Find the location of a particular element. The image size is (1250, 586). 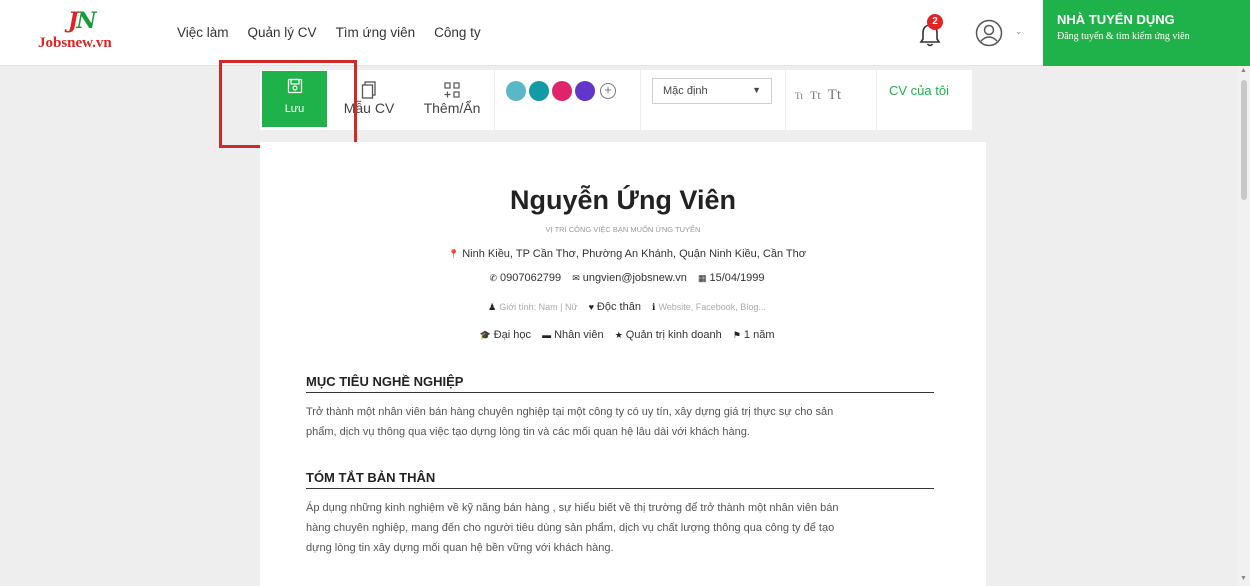

nav-item-find-candidates: Tìm ứng viên is located at coordinates (376, 32).